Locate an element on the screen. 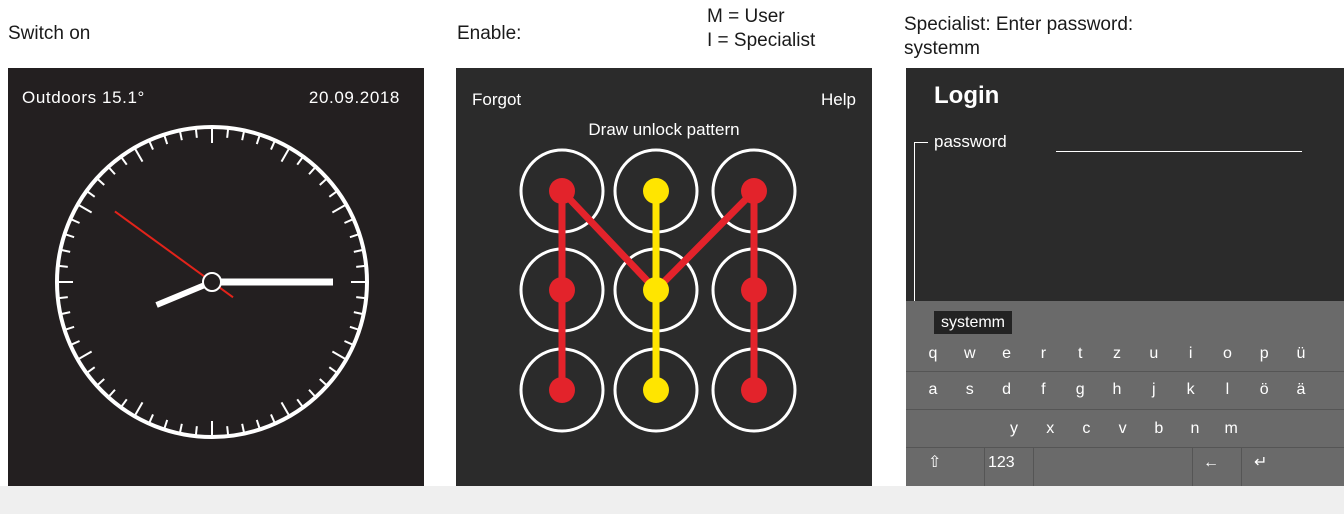 The height and width of the screenshot is (514, 1344). analog-clock is located at coordinates (212, 282).